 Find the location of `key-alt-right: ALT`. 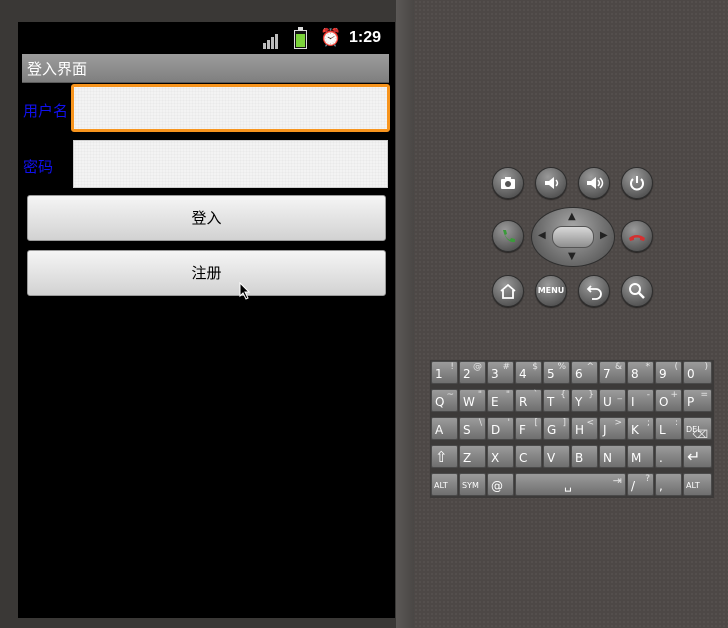

key-alt-right: ALT is located at coordinates (697, 484).